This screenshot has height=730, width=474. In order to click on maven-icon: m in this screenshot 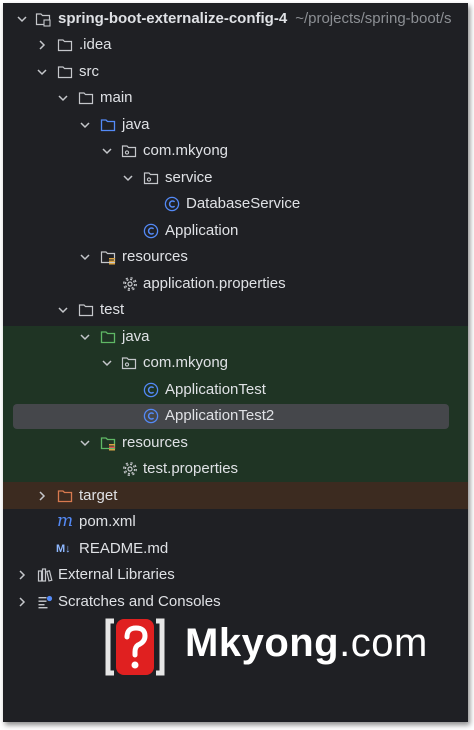, I will do `click(65, 521)`.